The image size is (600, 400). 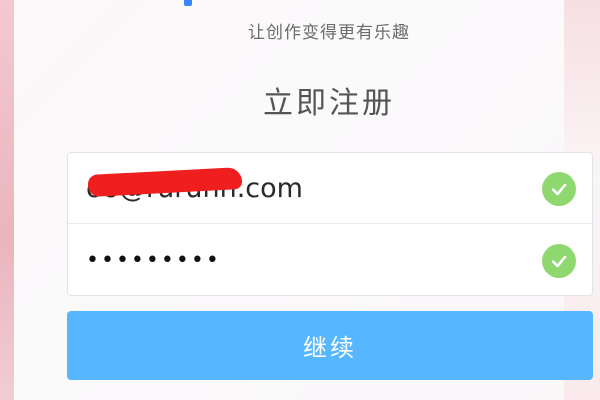 What do you see at coordinates (7, 200) in the screenshot?
I see `background-left-strip` at bounding box center [7, 200].